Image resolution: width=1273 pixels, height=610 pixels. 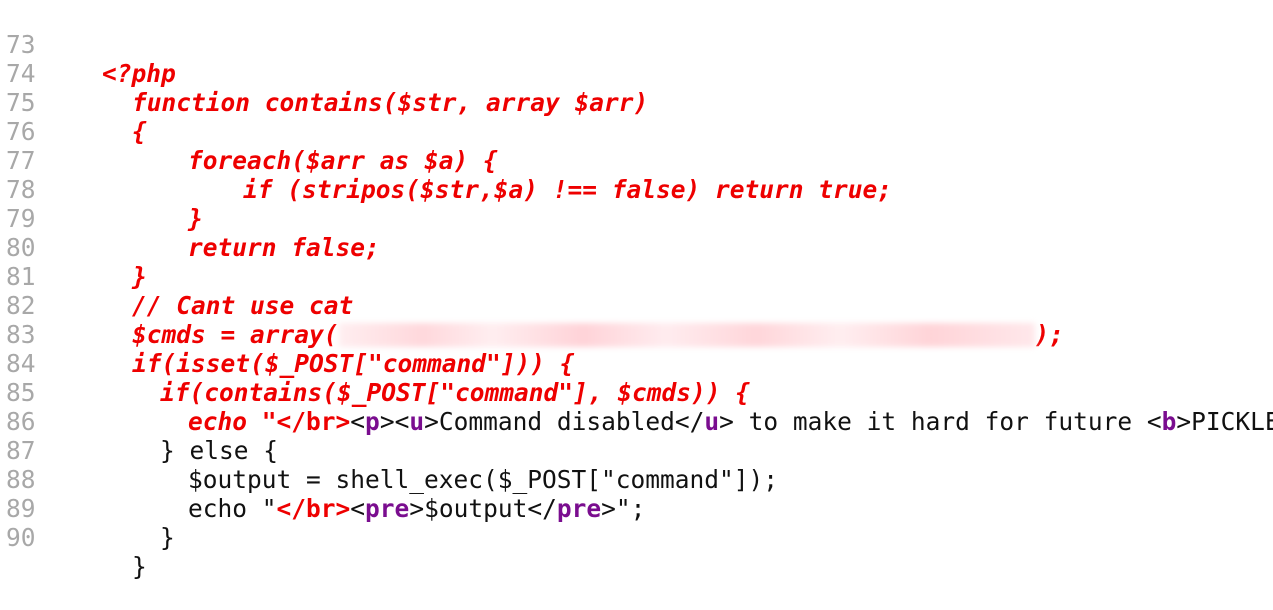 What do you see at coordinates (284, 247) in the screenshot?
I see `return-false-statement: return false;` at bounding box center [284, 247].